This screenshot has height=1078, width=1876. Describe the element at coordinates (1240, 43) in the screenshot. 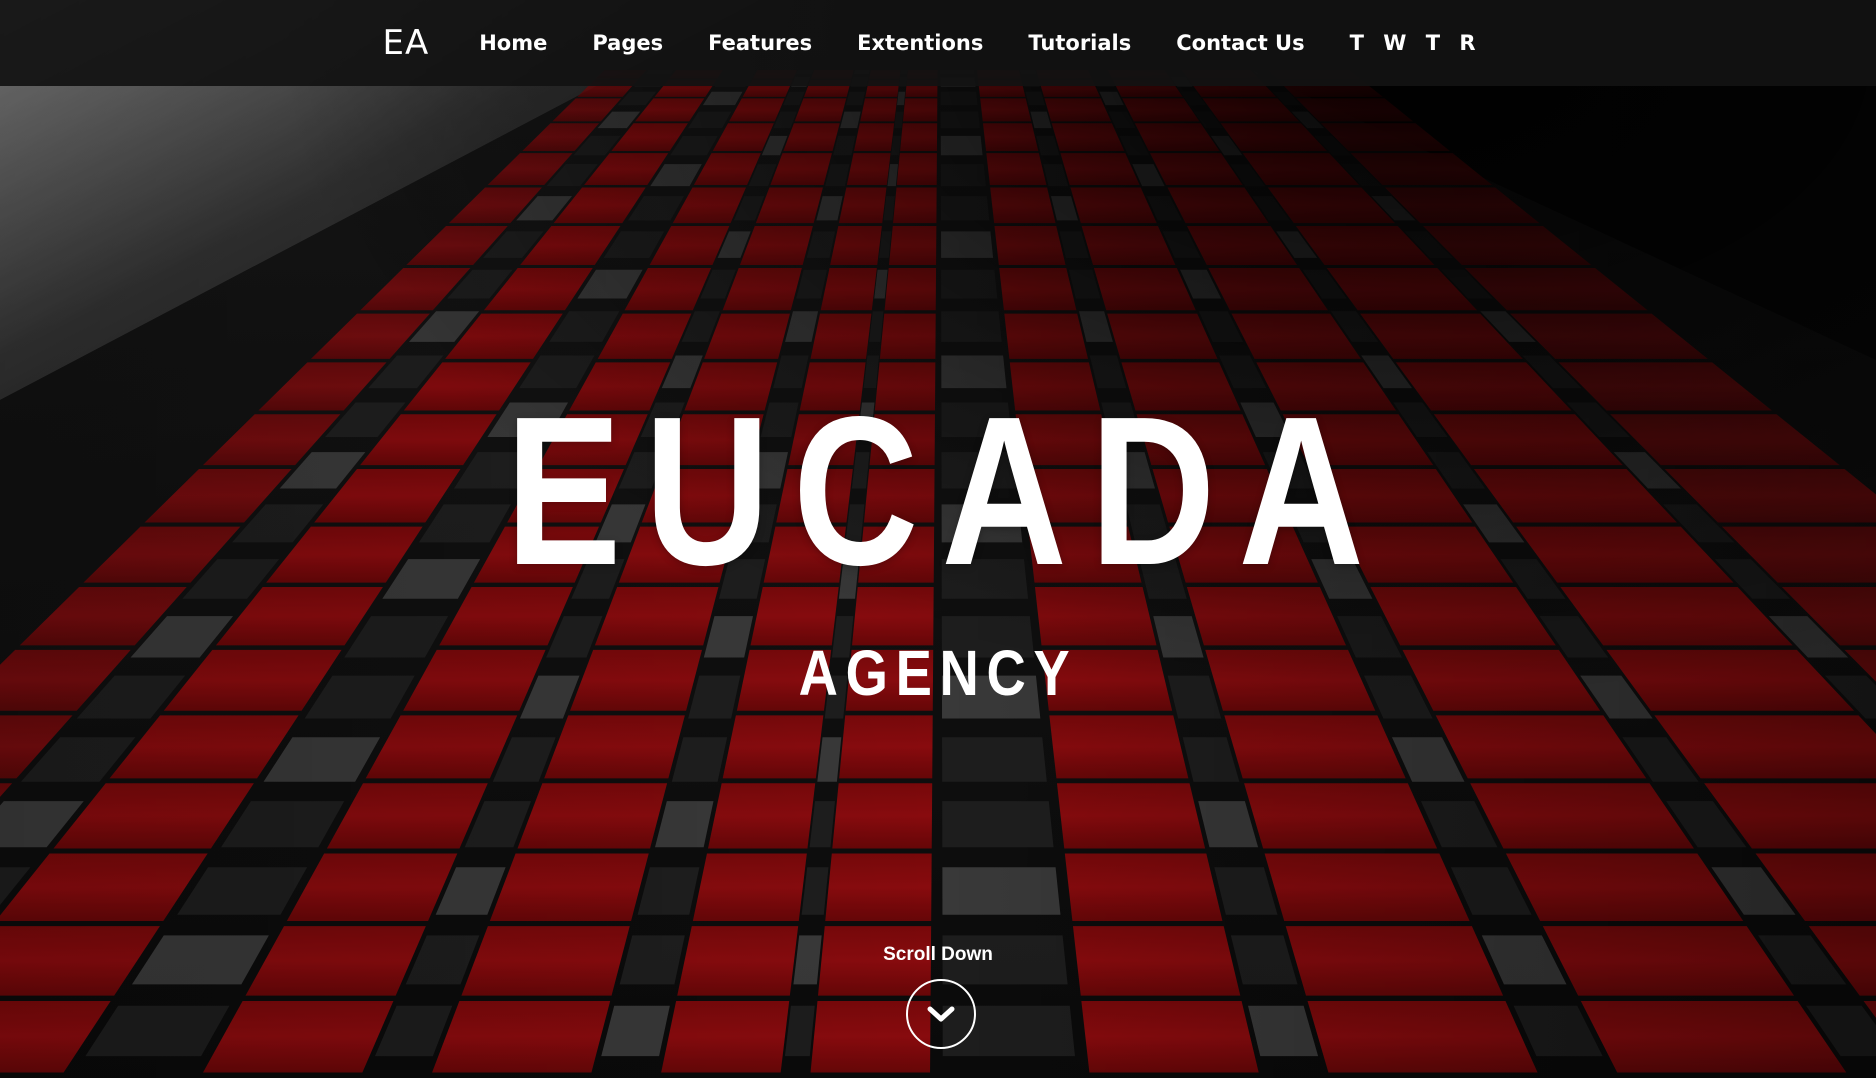

I see `nav-contact-link: Contact Us` at that location.